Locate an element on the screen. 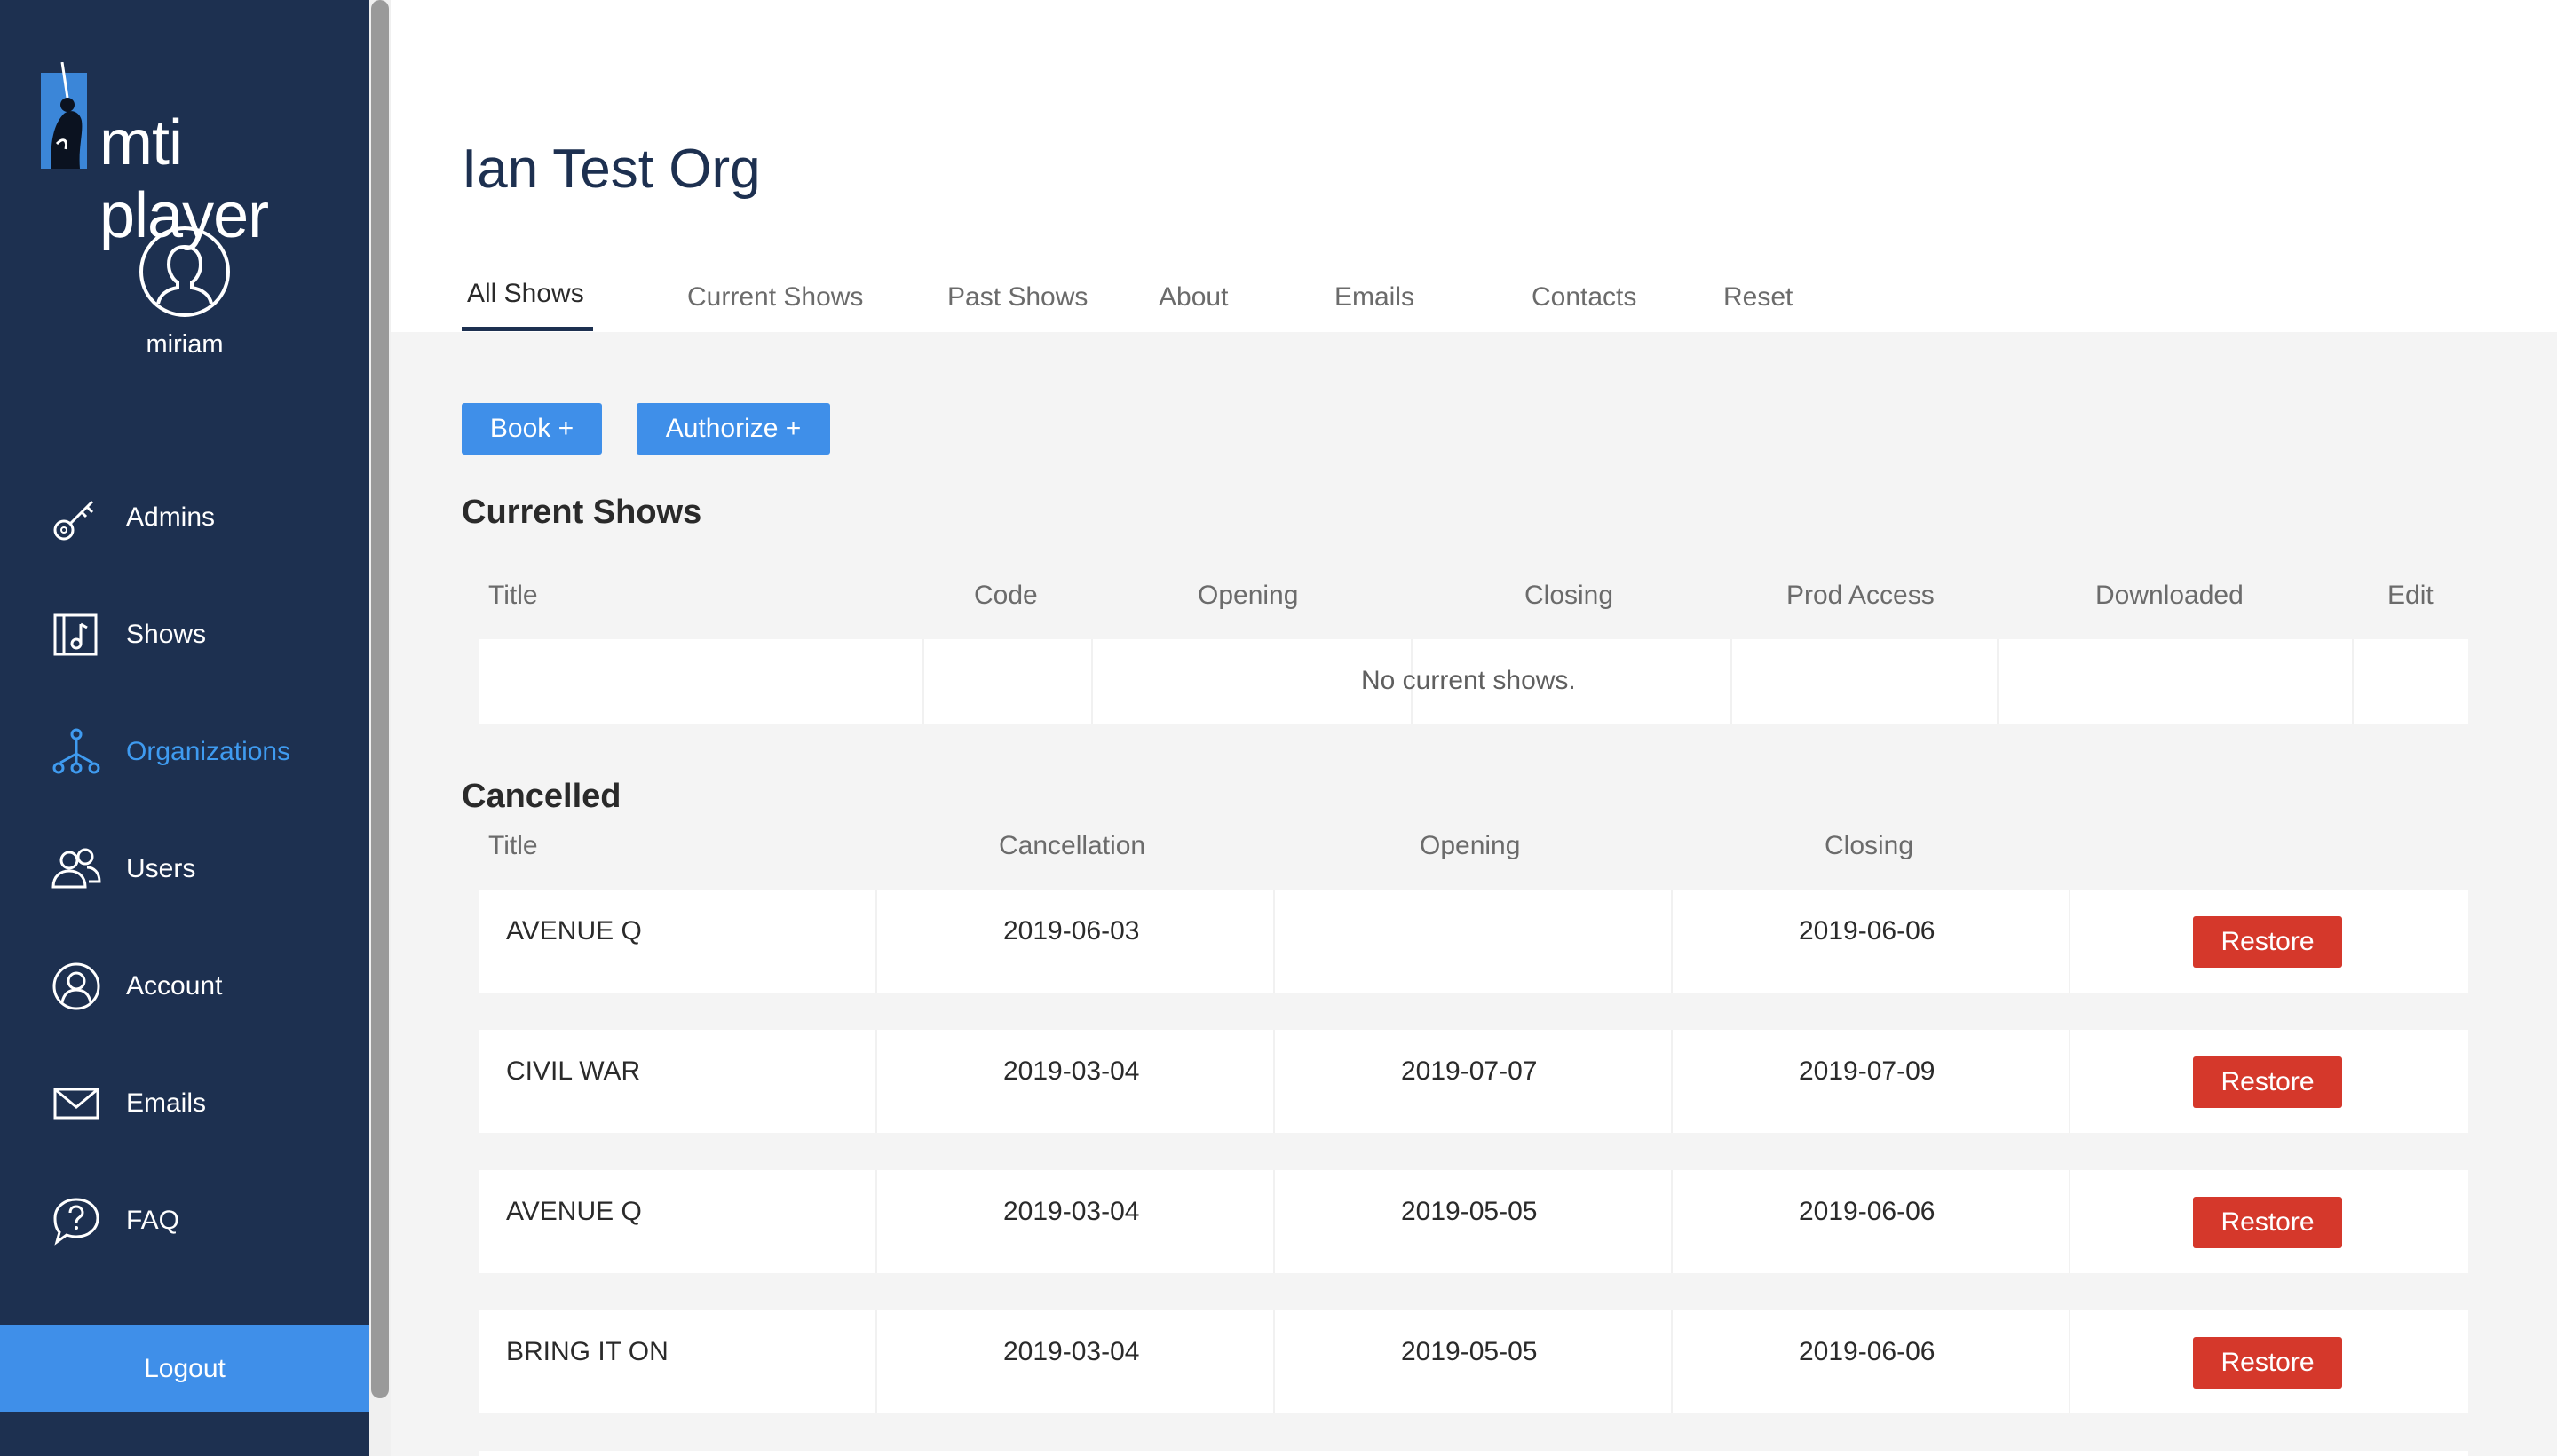 The image size is (2557, 1456). authorize-button: Authorize + is located at coordinates (733, 429).